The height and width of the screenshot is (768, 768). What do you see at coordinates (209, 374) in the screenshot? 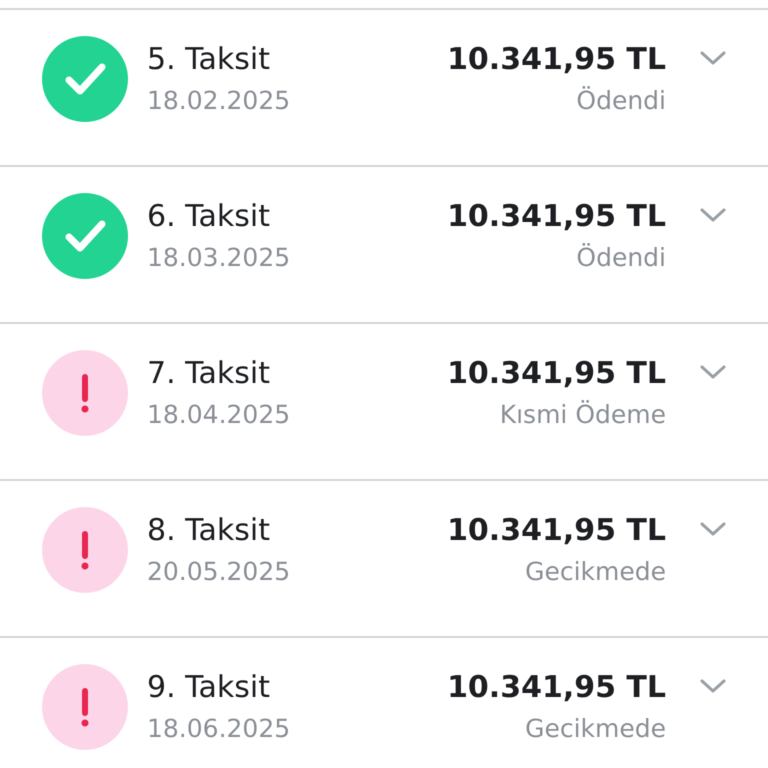
I see `installment-title: 7. Taksit` at bounding box center [209, 374].